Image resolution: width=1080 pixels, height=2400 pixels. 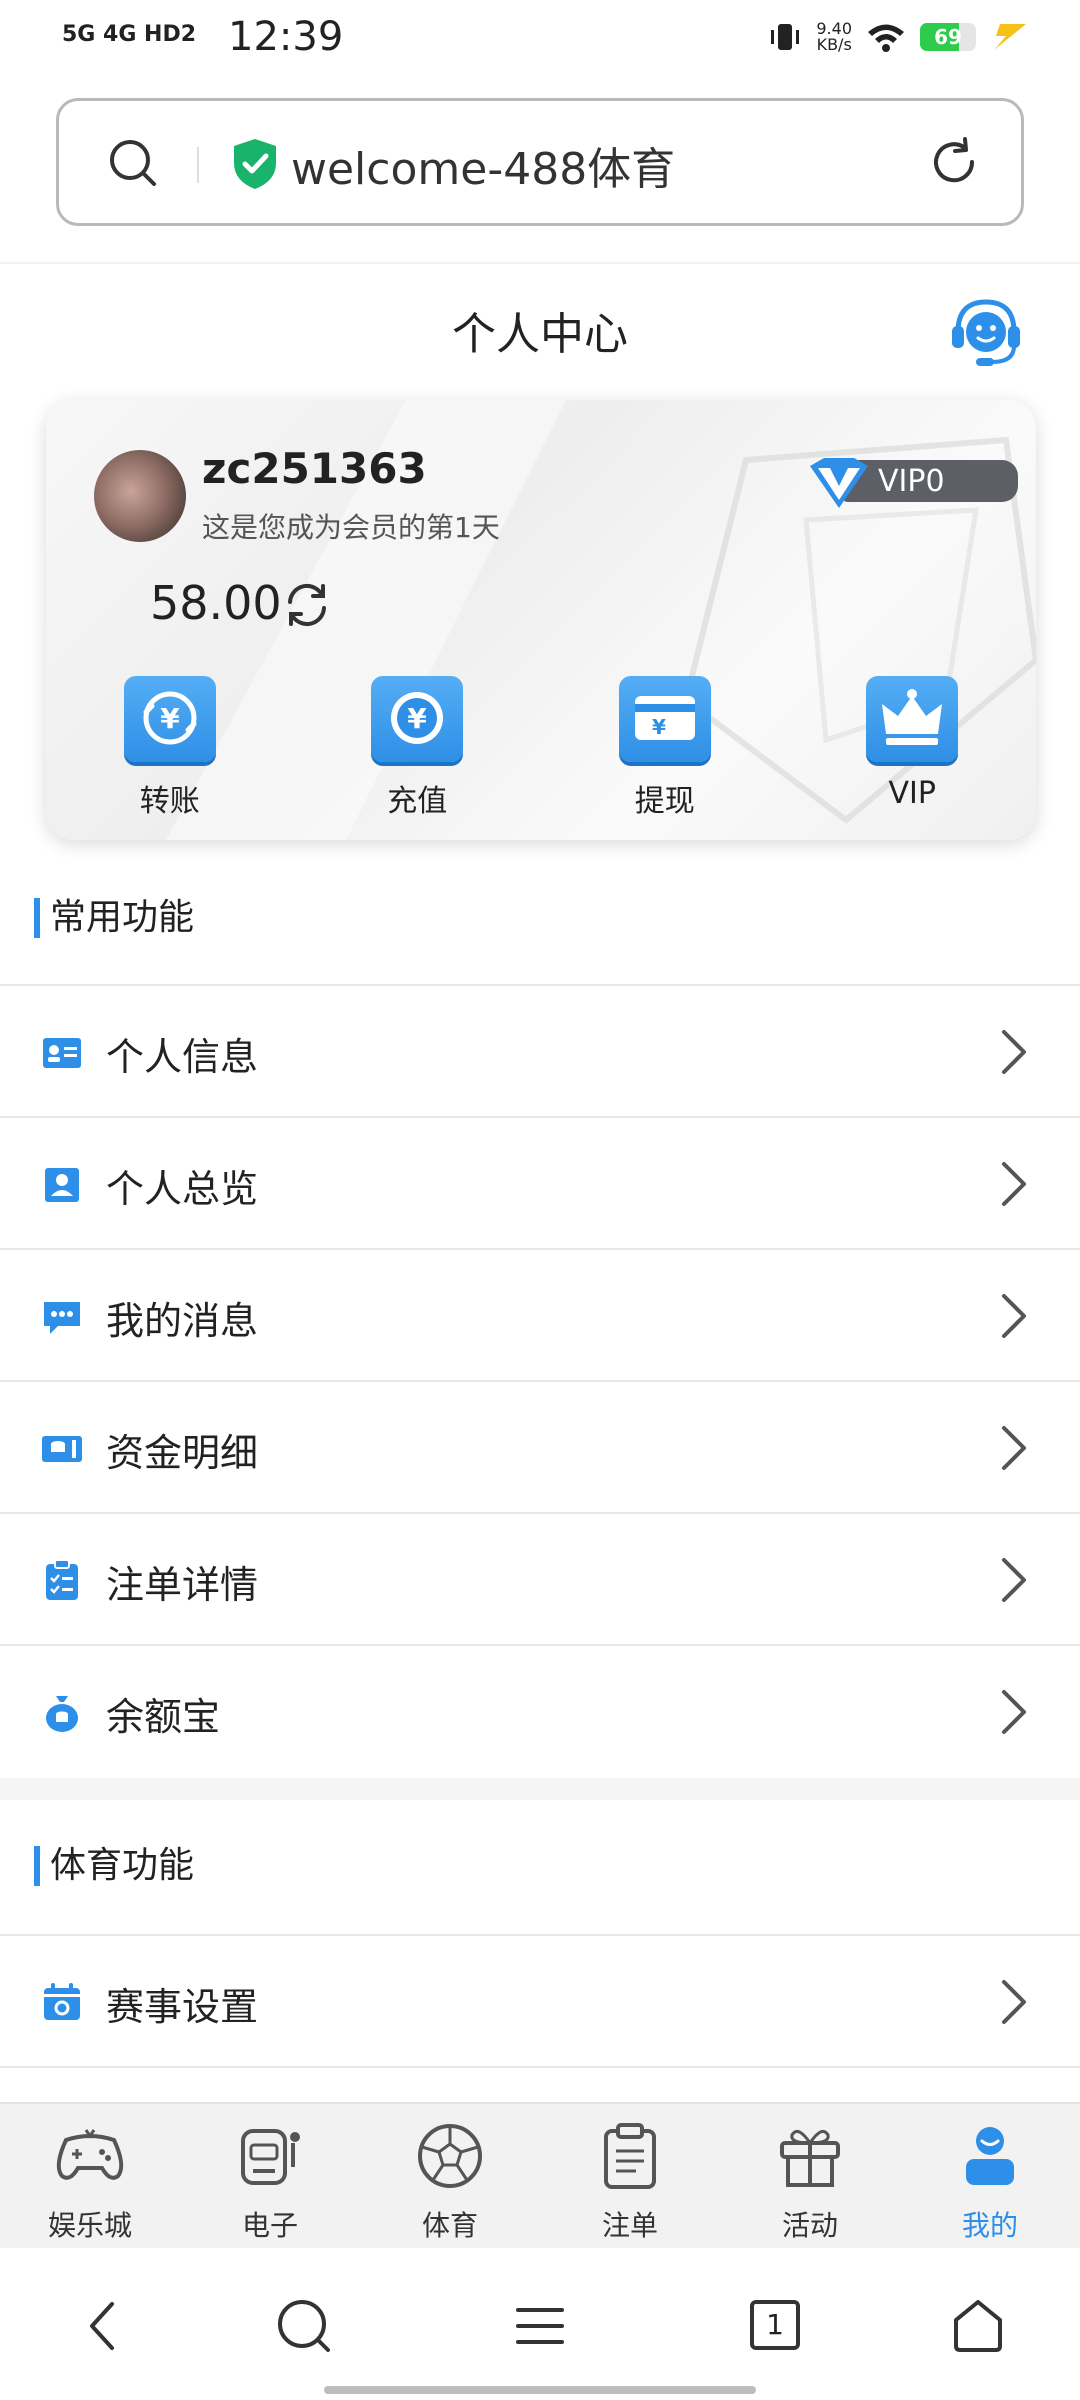 What do you see at coordinates (62, 1579) in the screenshot?
I see `bet-list-icon` at bounding box center [62, 1579].